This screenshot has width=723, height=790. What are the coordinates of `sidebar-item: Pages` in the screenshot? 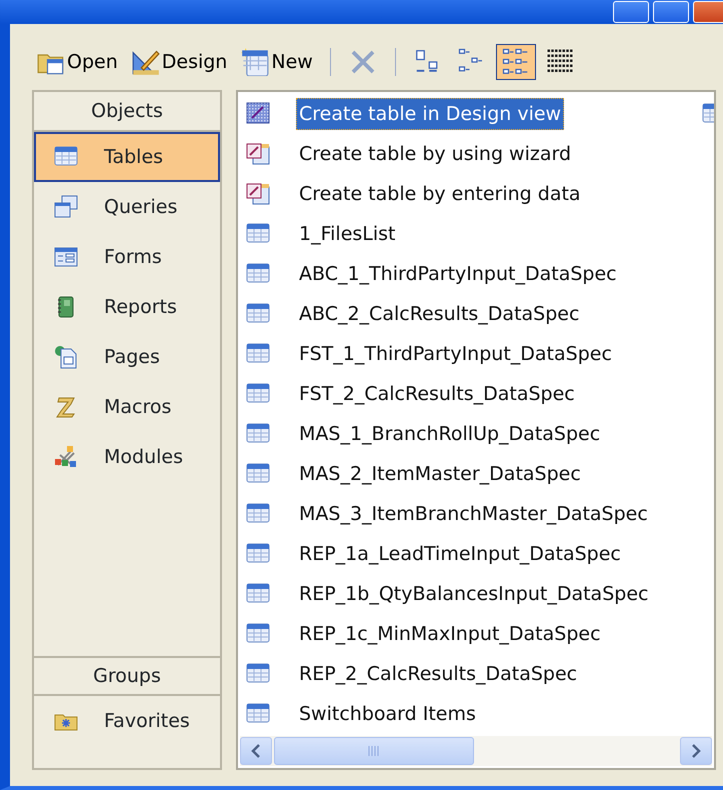 It's located at (127, 357).